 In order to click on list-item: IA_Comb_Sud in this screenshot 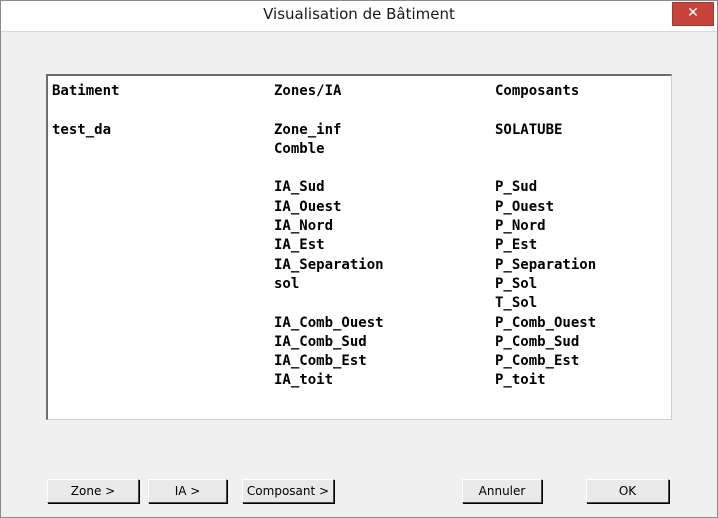, I will do `click(320, 341)`.